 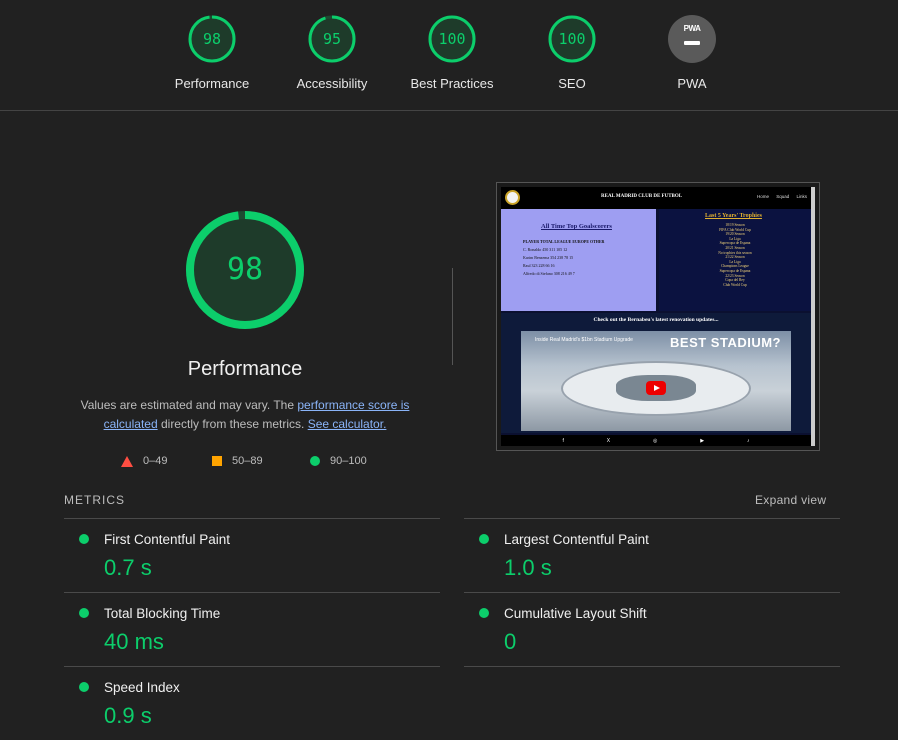 I want to click on performance-title: Performance, so click(x=245, y=369).